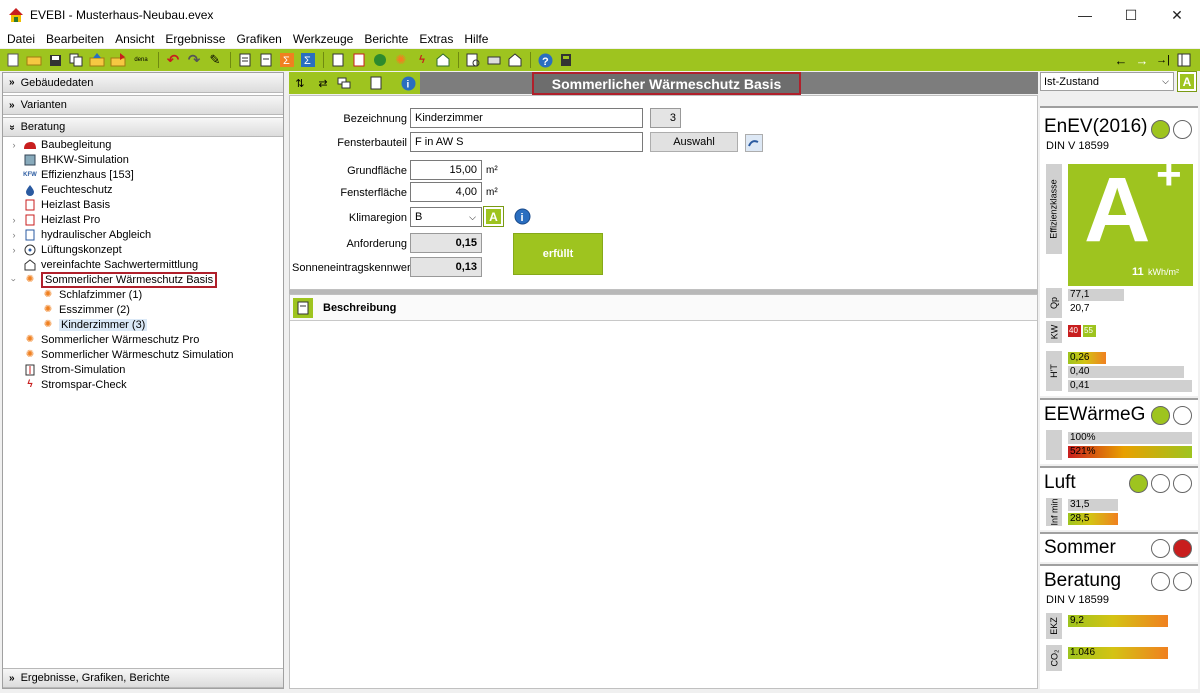  I want to click on tree-item-sommer-basis: › ✺ Sommerlicher Wärmeschutz Basis, so click(143, 279).